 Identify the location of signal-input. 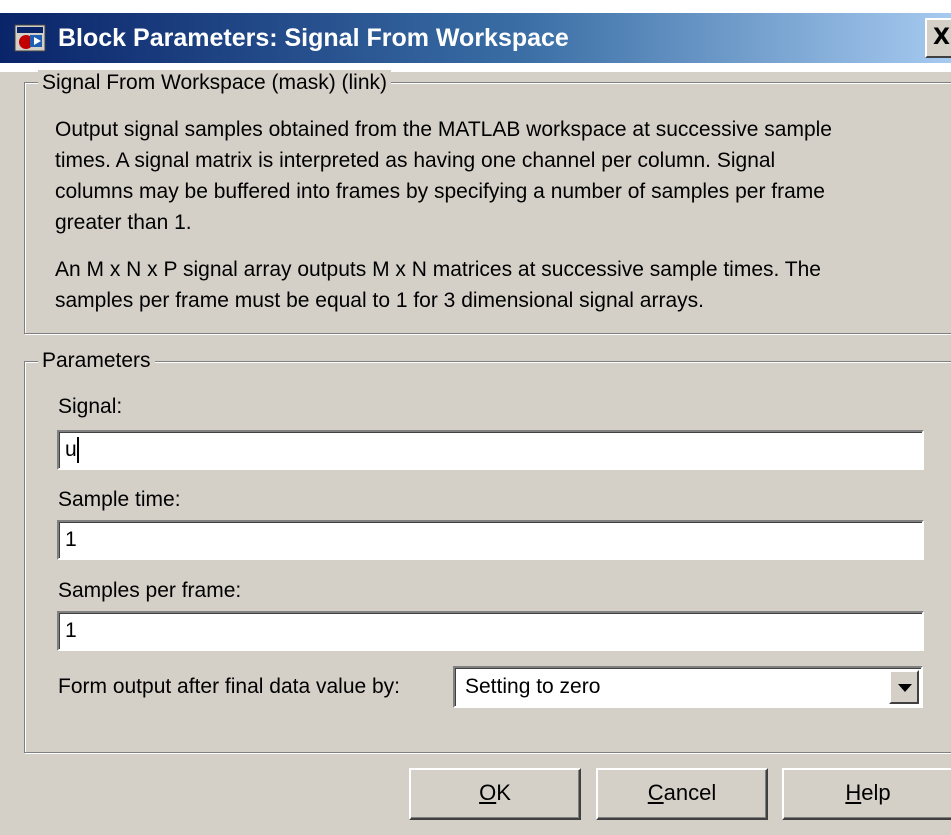
(490, 450).